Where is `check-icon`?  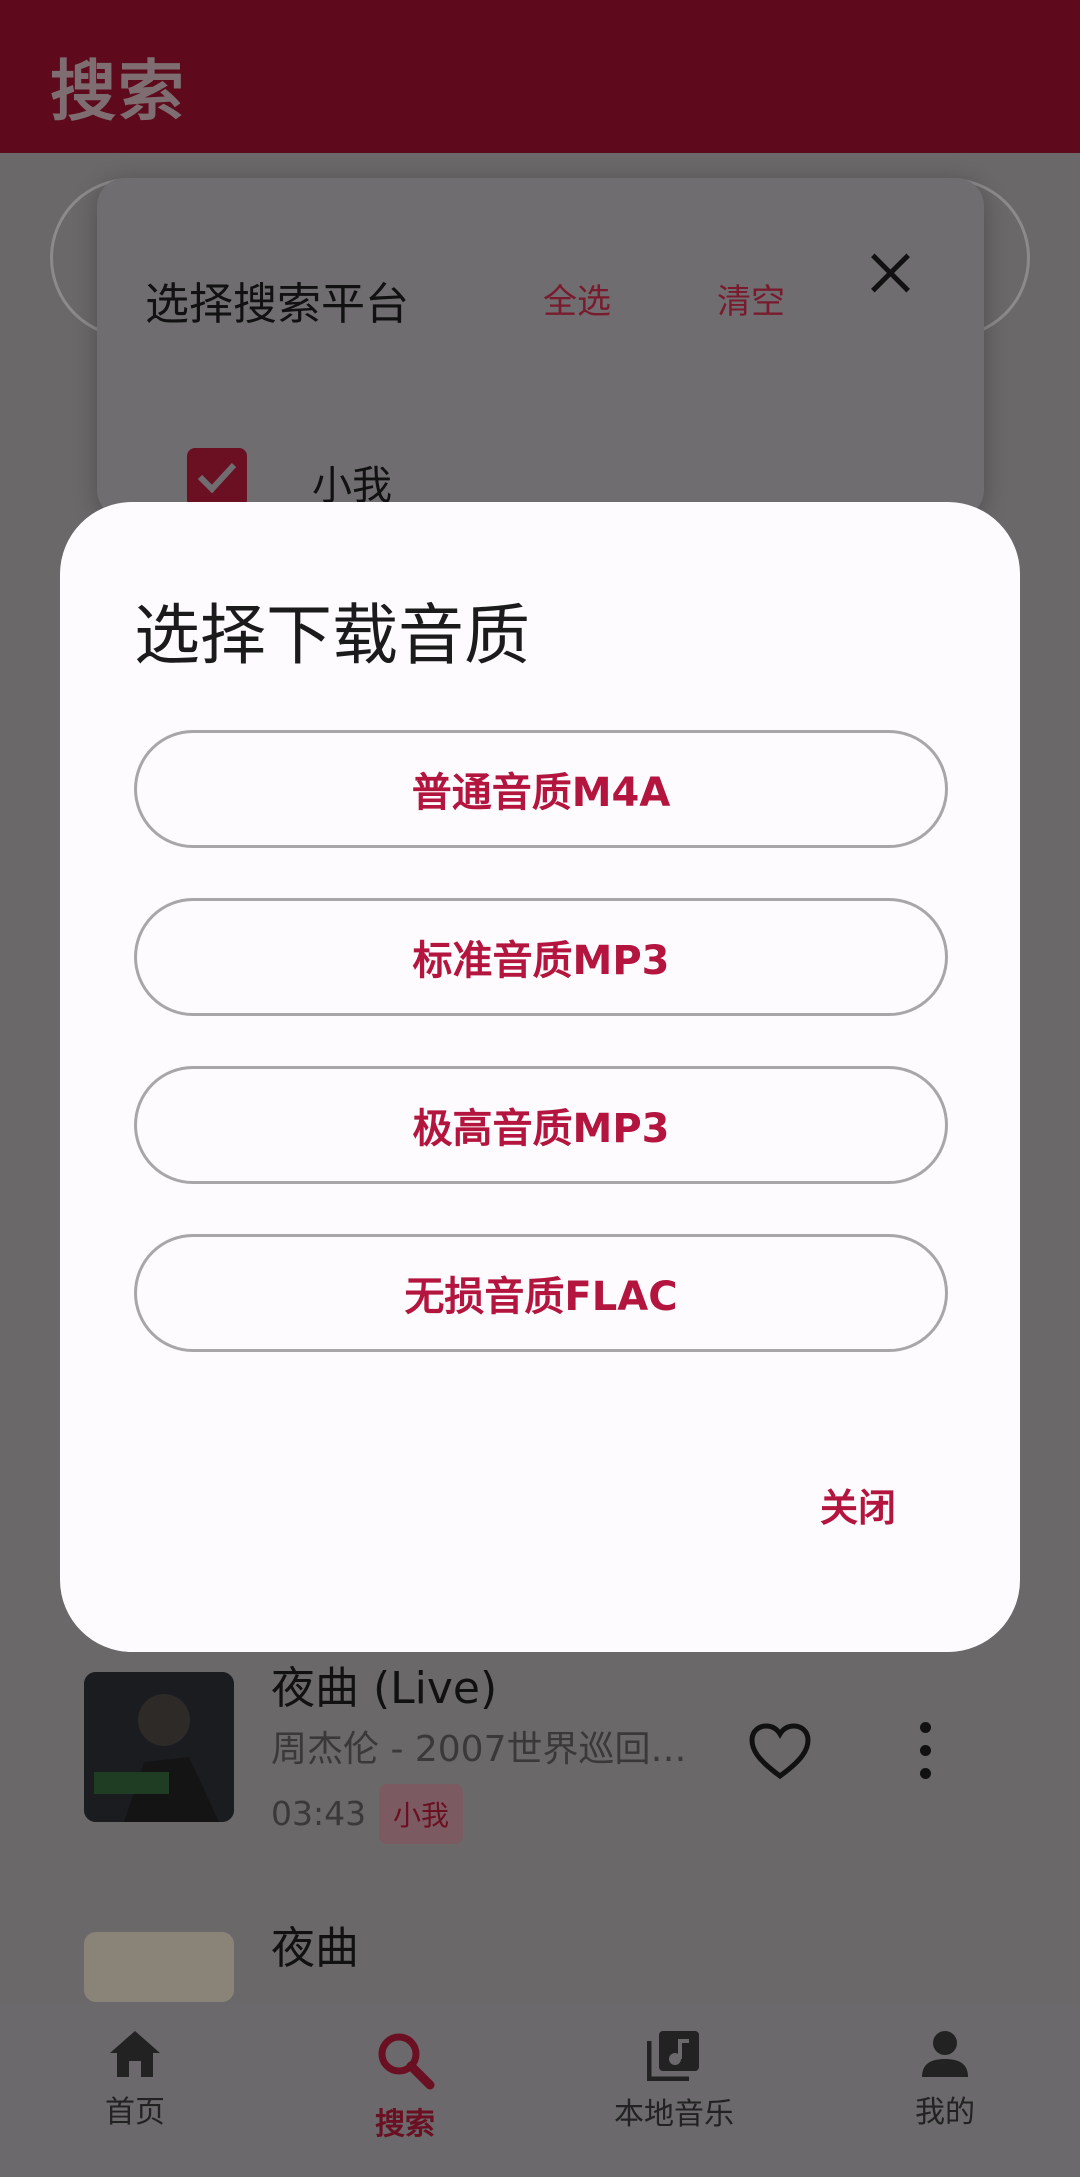
check-icon is located at coordinates (217, 478).